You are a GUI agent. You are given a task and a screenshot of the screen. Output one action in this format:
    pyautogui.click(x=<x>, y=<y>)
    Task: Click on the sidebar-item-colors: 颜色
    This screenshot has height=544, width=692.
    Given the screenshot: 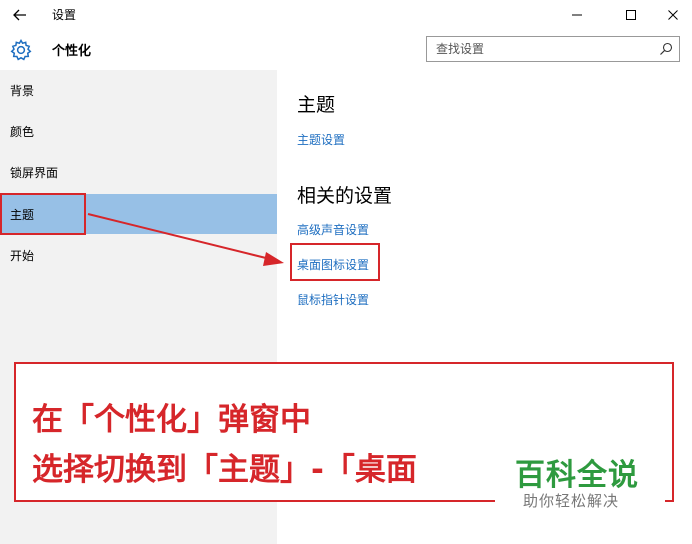 What is the action you would take?
    pyautogui.click(x=138, y=131)
    